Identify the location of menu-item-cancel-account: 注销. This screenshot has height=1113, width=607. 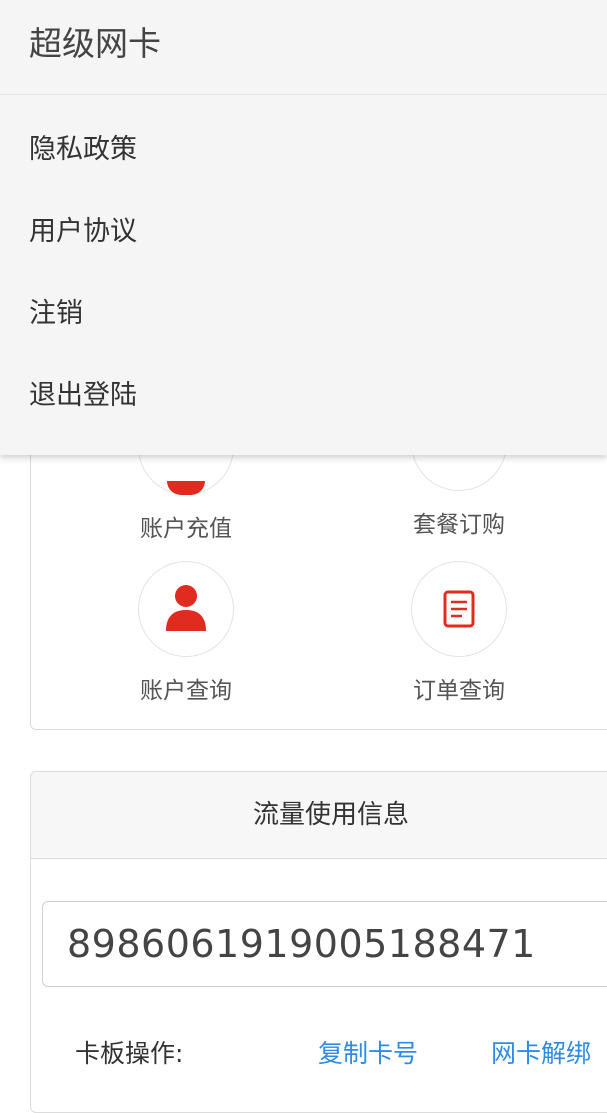
(303, 300).